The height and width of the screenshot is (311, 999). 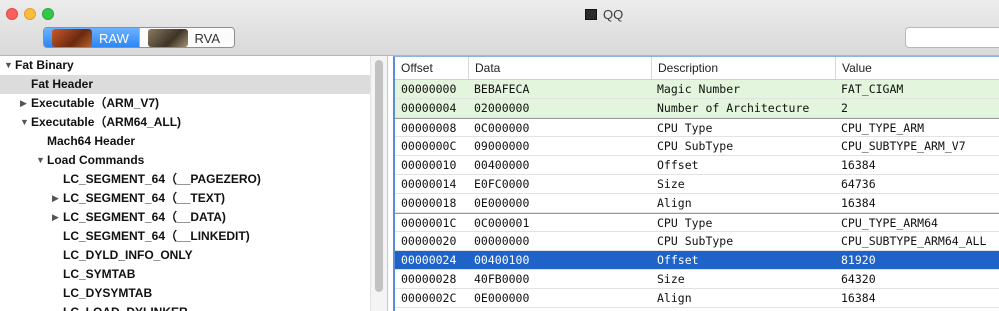 What do you see at coordinates (48, 14) in the screenshot?
I see `zoom-window-button` at bounding box center [48, 14].